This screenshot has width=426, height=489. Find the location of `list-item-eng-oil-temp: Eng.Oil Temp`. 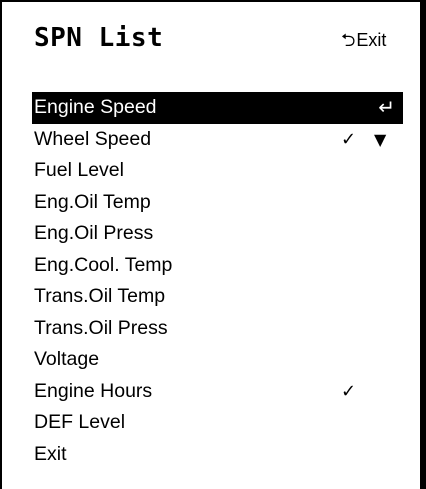

list-item-eng-oil-temp: Eng.Oil Temp is located at coordinates (217, 203).